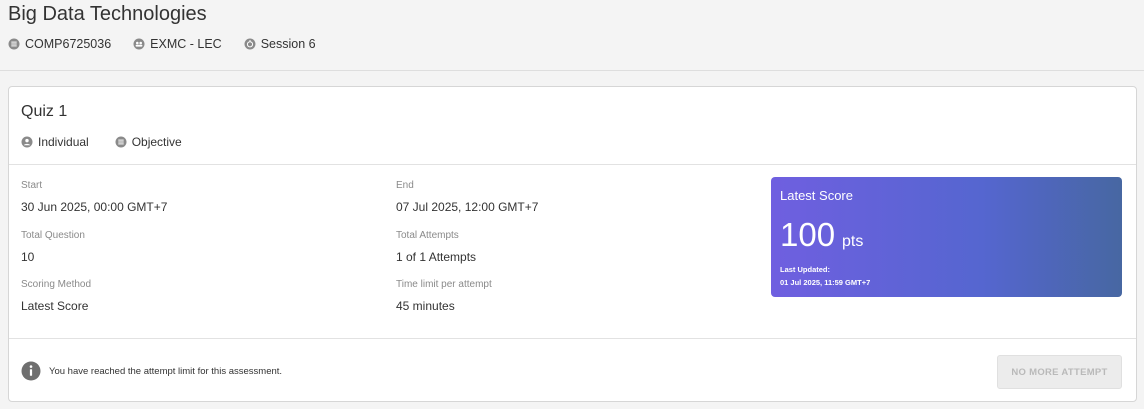  What do you see at coordinates (444, 284) in the screenshot?
I see `time-limit-label: Time limit per attempt` at bounding box center [444, 284].